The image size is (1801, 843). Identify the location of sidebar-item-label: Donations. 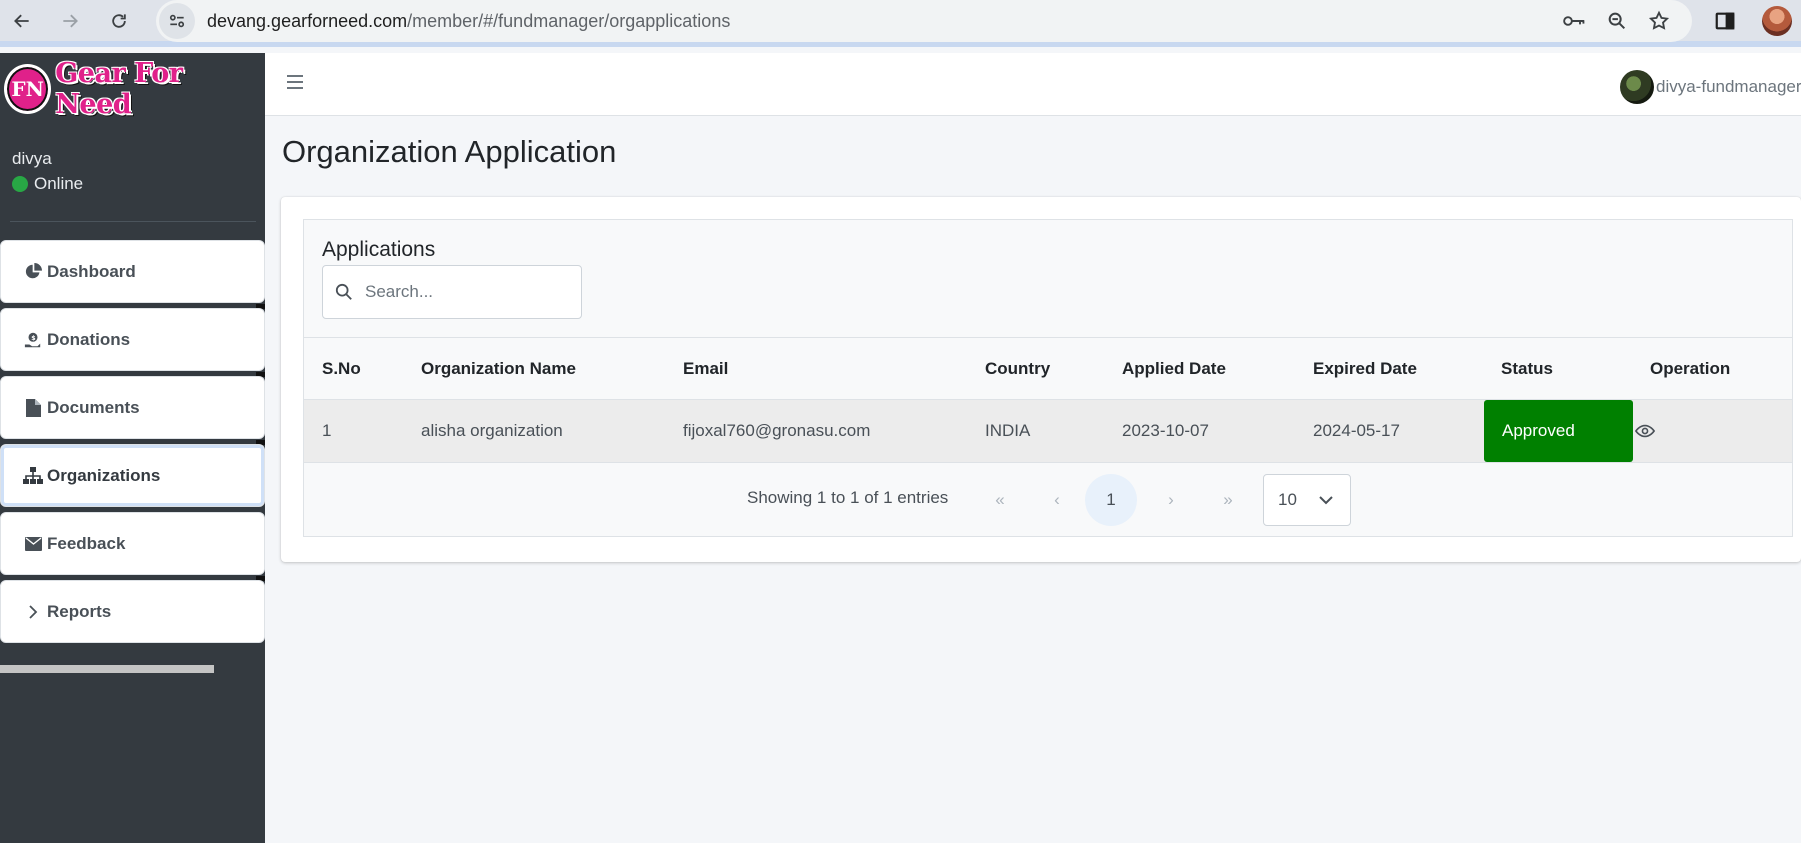
(89, 339).